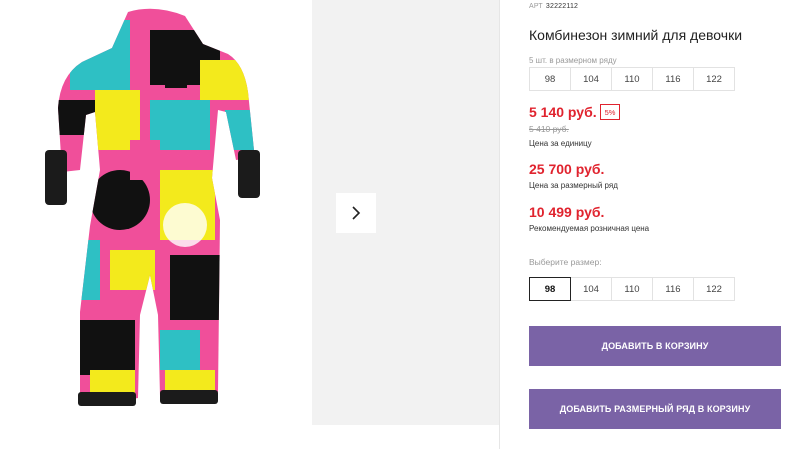  Describe the element at coordinates (655, 409) in the screenshot. I see `add-size-row-to-cart-button: ДОБАВИТЬ РАЗМЕРНЫЙ РЯД В КОРЗИНУ` at that location.